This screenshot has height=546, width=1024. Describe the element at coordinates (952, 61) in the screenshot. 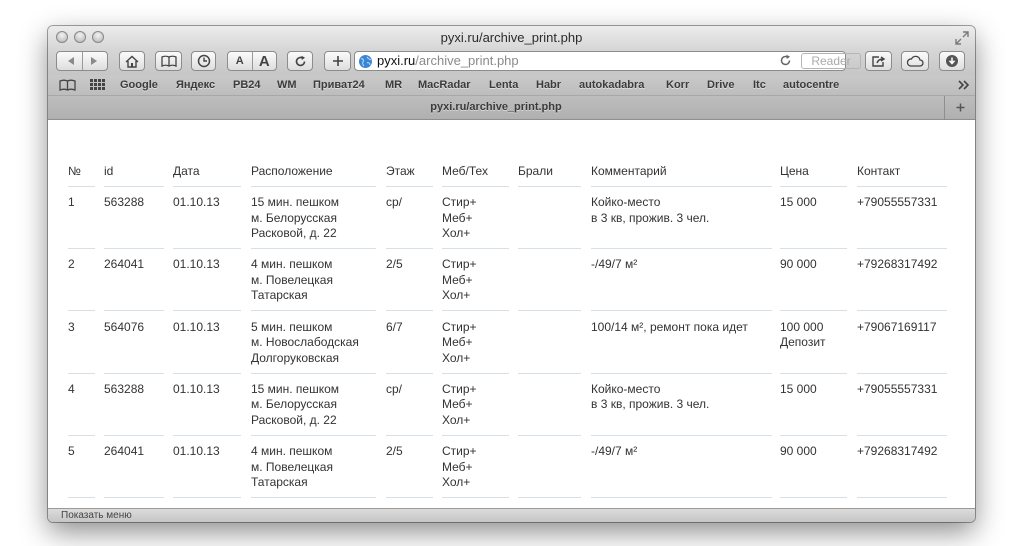

I see `downloads-button` at that location.